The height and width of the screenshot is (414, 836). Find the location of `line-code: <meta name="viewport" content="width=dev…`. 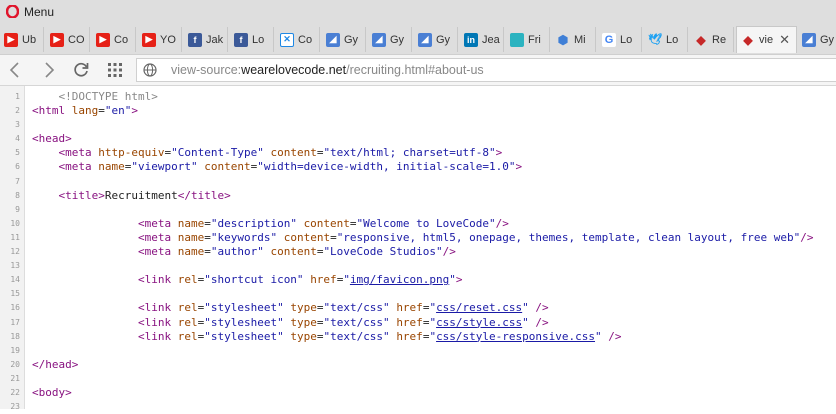

line-code: <meta name="viewport" content="width=dev… is located at coordinates (290, 167).